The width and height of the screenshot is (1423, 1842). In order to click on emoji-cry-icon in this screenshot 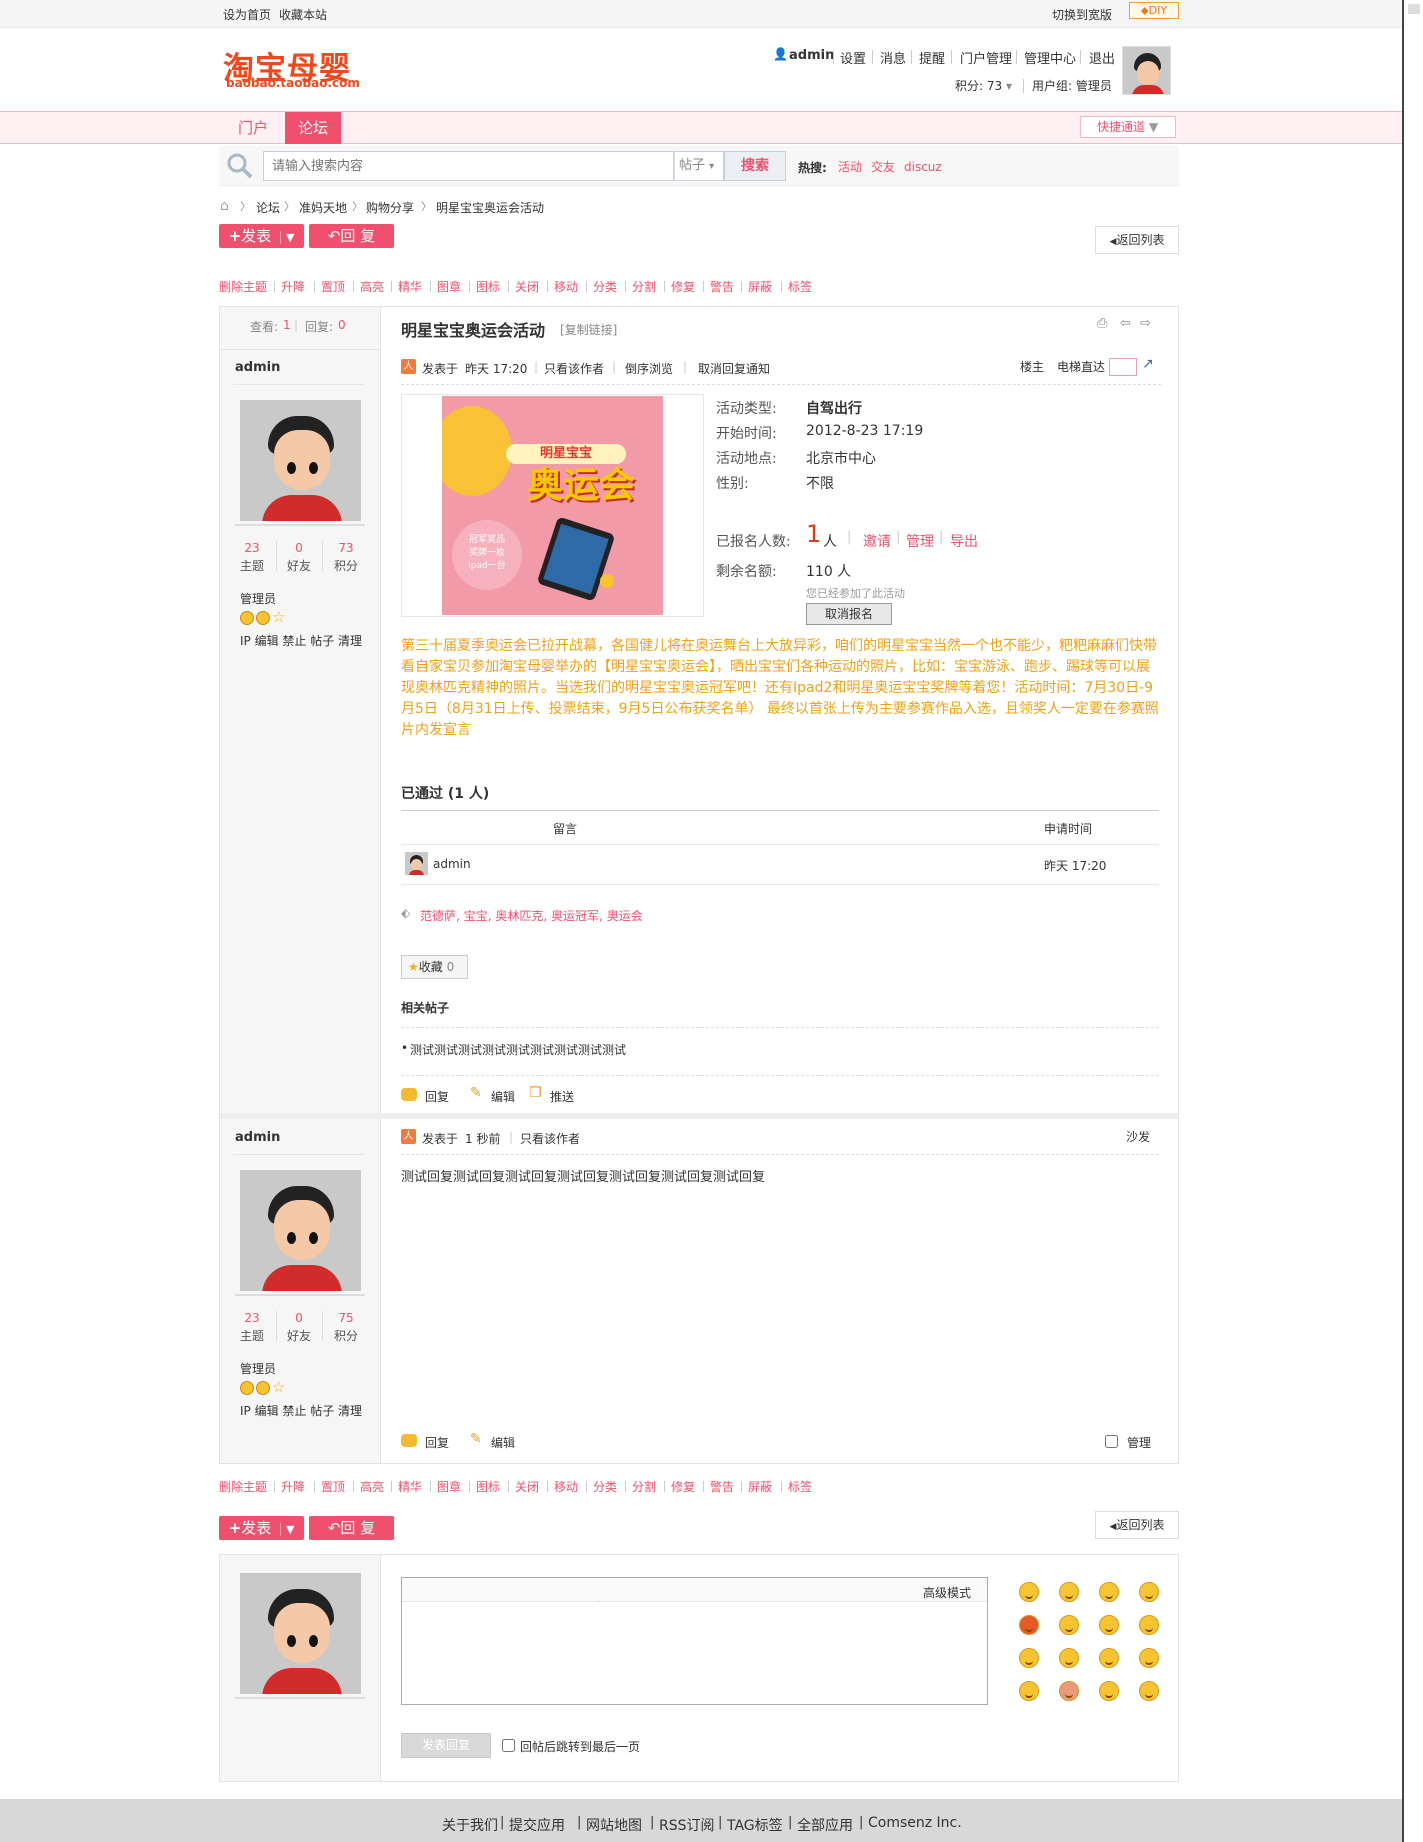, I will do `click(1109, 1658)`.